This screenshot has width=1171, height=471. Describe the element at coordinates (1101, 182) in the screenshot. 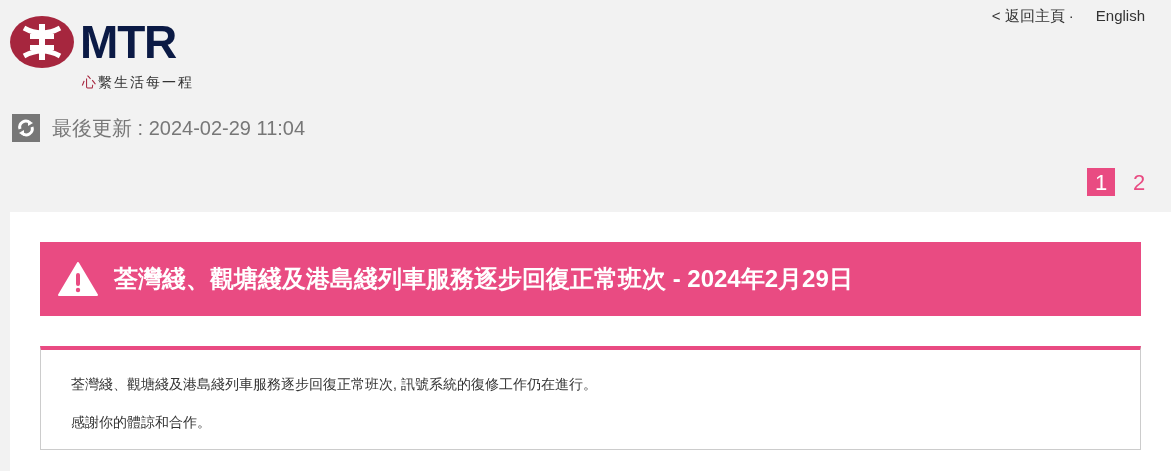

I see `page-link: 1` at that location.